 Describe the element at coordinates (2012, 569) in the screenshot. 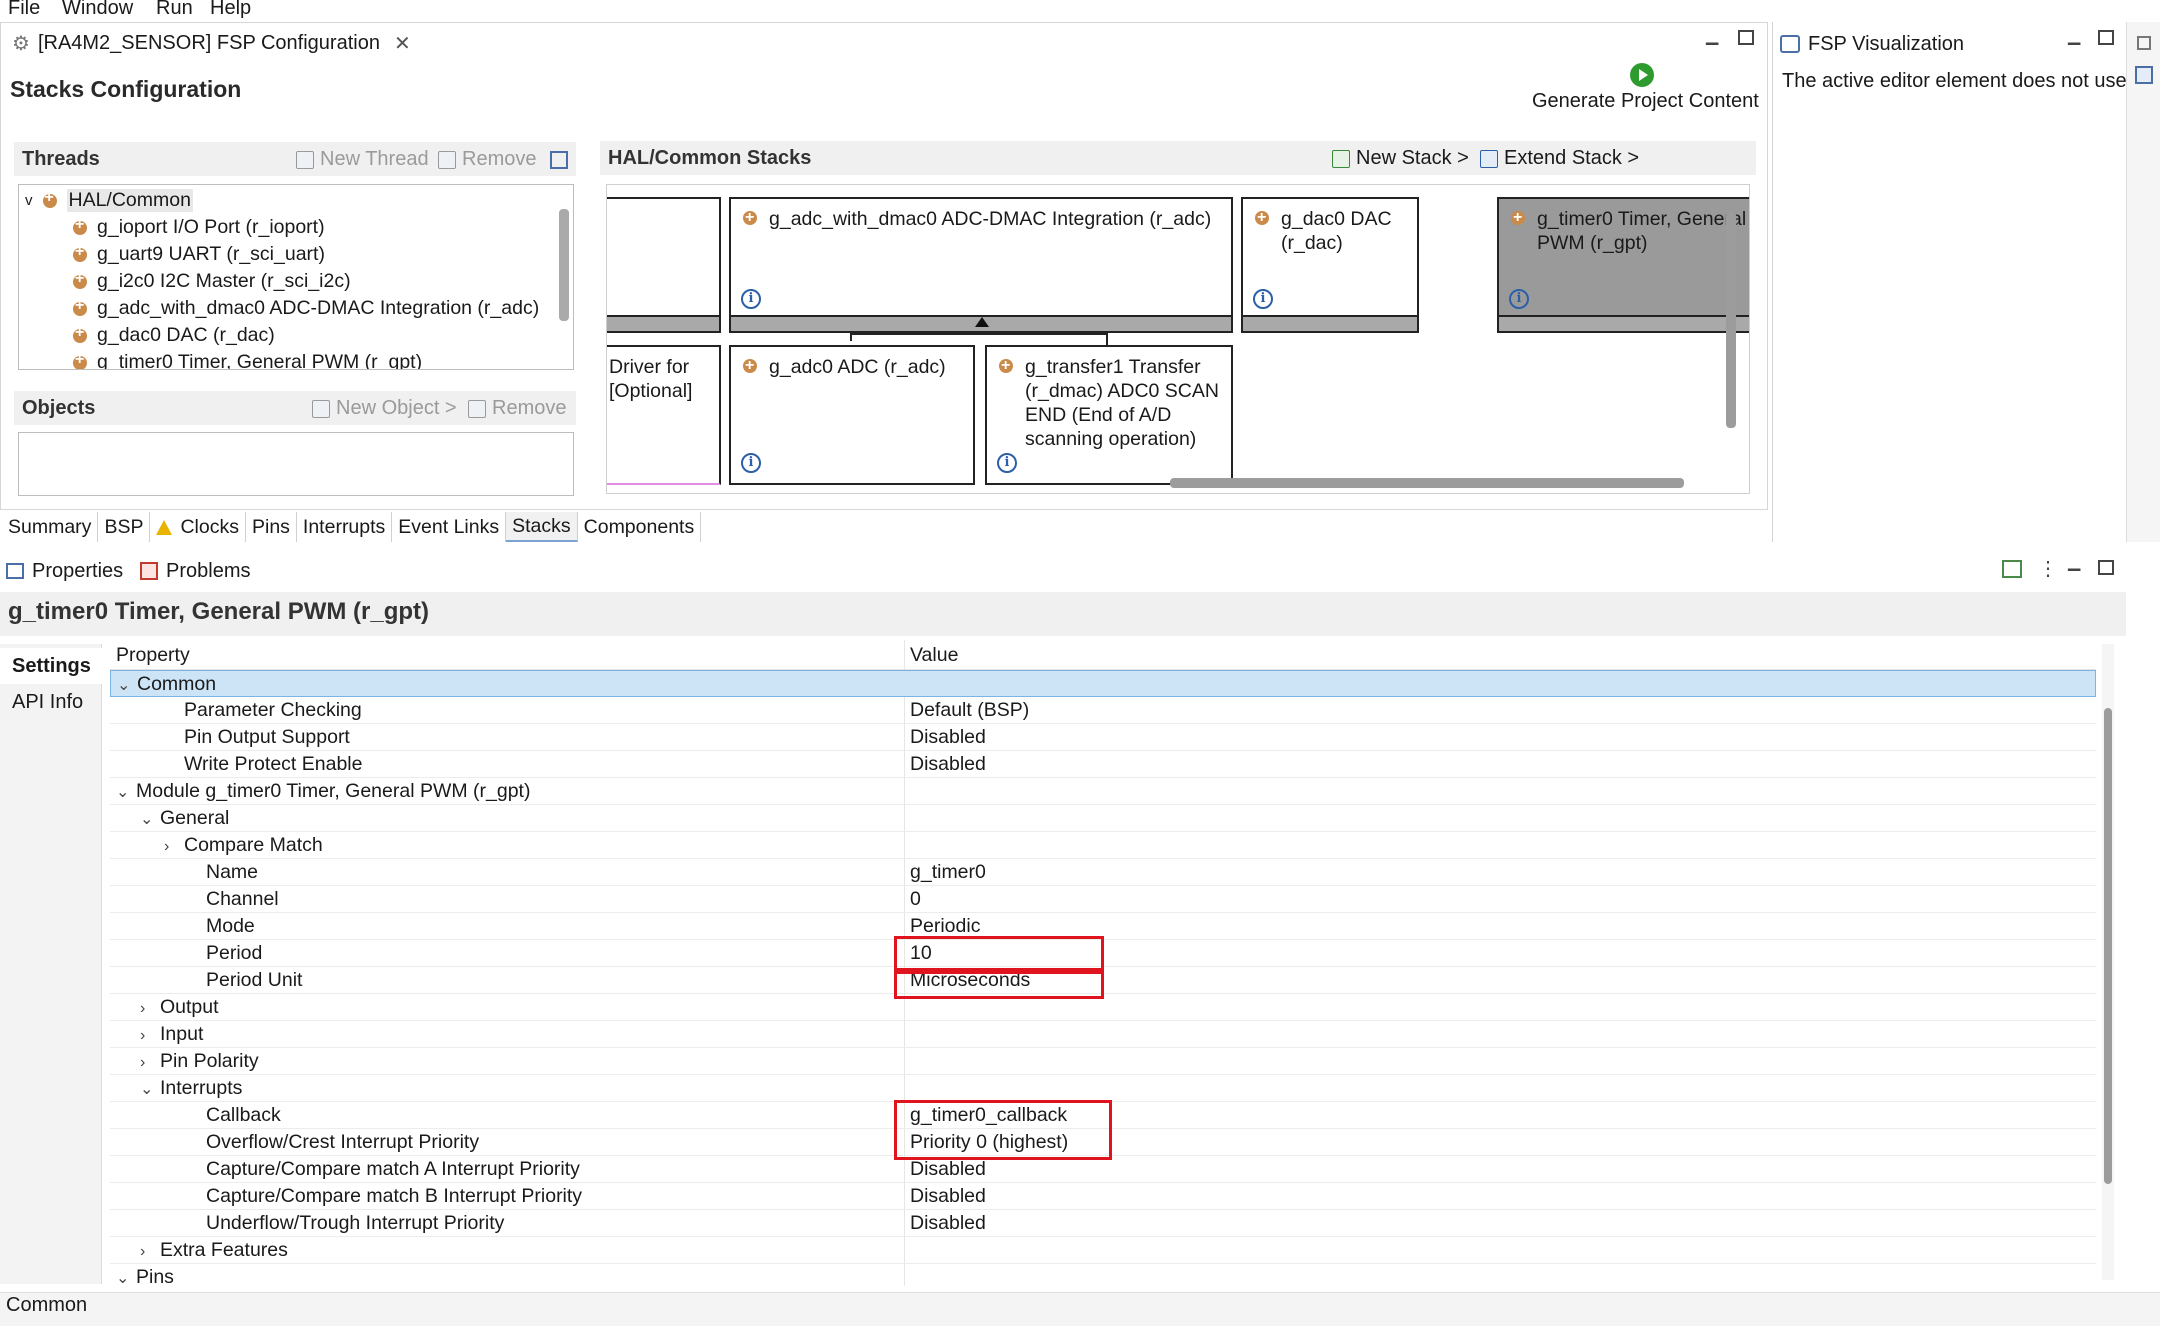

I see `pin-view-icon` at that location.